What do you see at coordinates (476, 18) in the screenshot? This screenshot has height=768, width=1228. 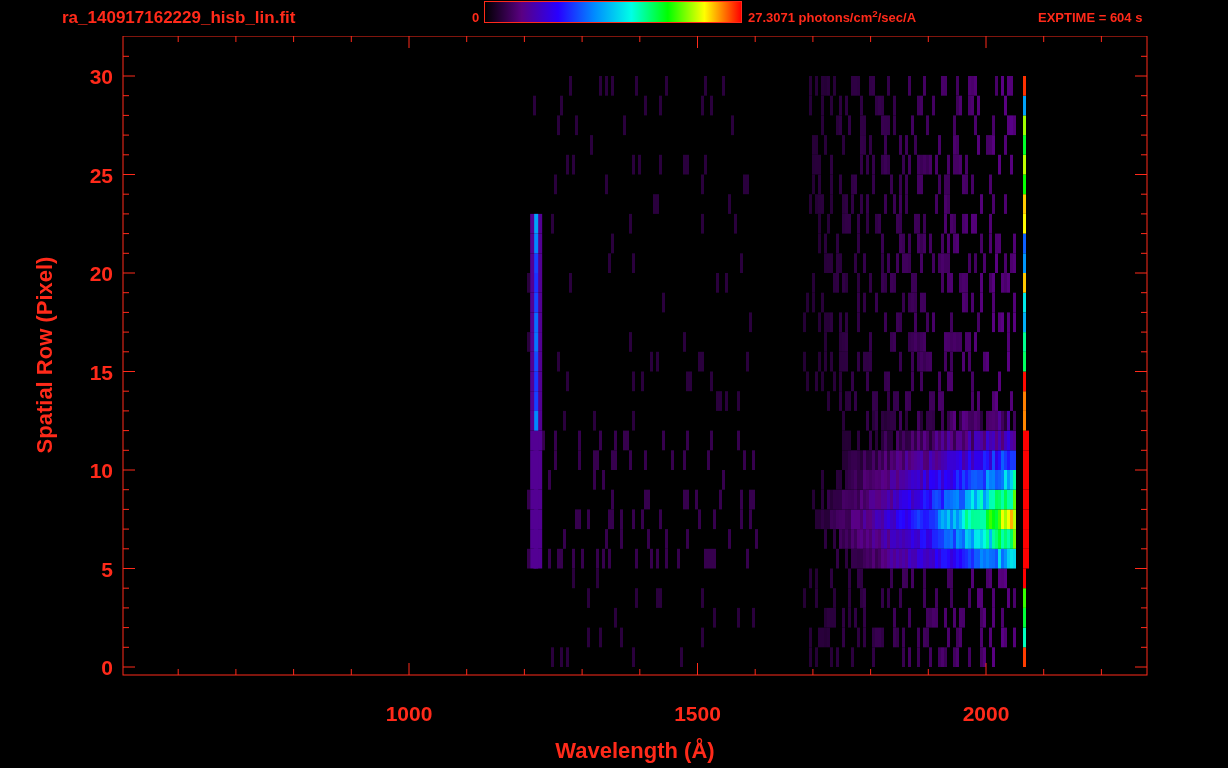 I see `colorbar-min-label: 0` at bounding box center [476, 18].